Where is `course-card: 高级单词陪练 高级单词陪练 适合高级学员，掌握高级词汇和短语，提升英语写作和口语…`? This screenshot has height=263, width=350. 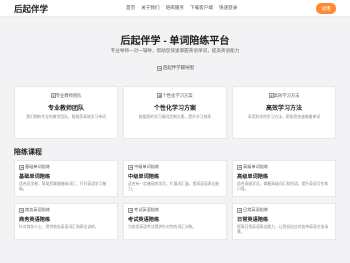
course-card: 高级单词陪练 高级单词陪练 适合高级学员，掌握高级词汇和短语，提升英语写作和口语… is located at coordinates (284, 178).